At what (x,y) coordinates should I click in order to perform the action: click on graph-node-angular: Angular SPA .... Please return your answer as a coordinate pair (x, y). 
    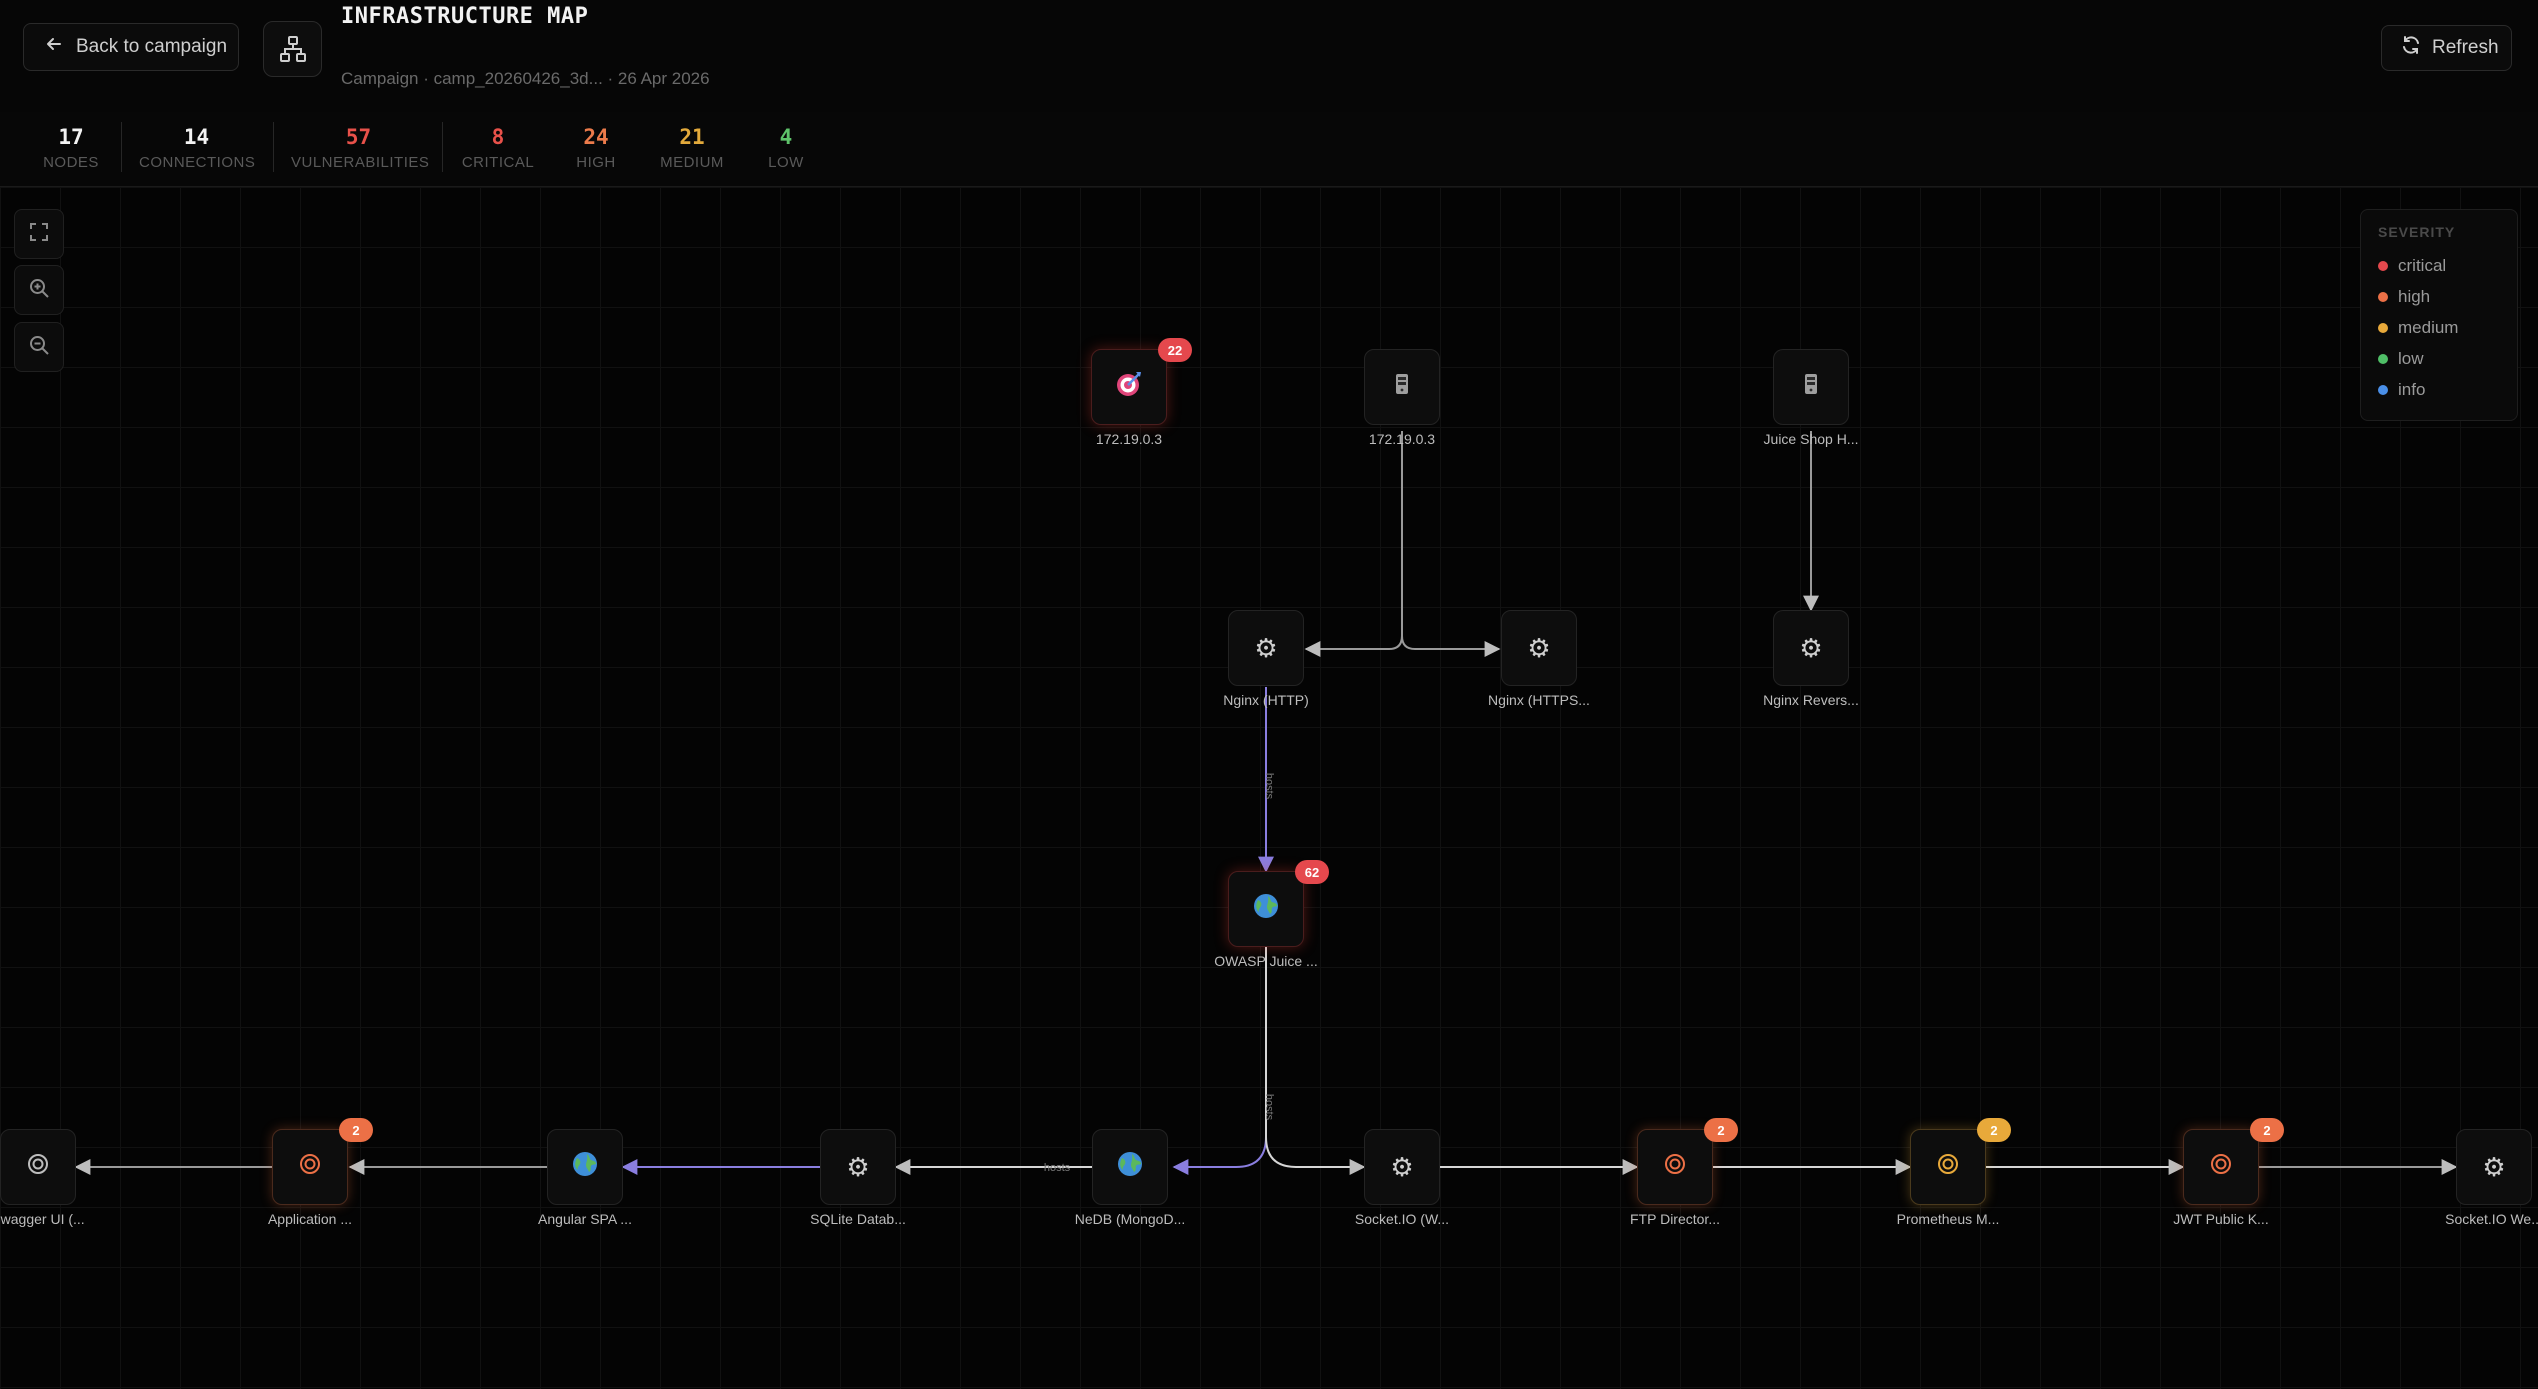
    Looking at the image, I should click on (585, 1178).